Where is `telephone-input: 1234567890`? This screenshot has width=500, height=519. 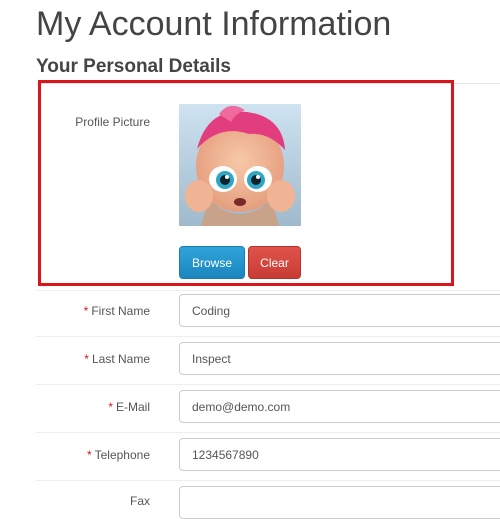
telephone-input: 1234567890 is located at coordinates (339, 454).